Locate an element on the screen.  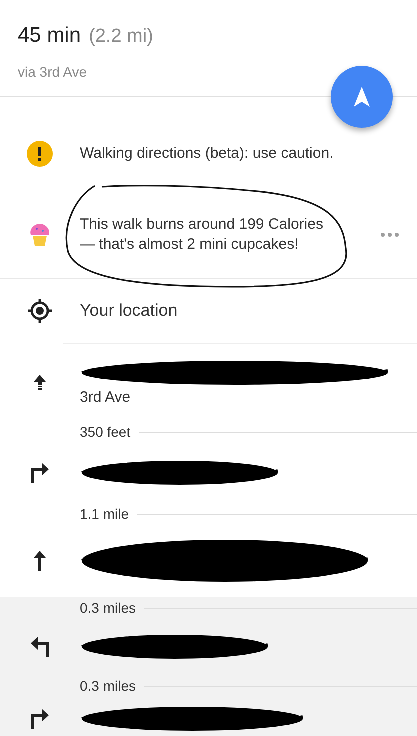
notice-text: Walking directions (beta): use caution. is located at coordinates (207, 154).